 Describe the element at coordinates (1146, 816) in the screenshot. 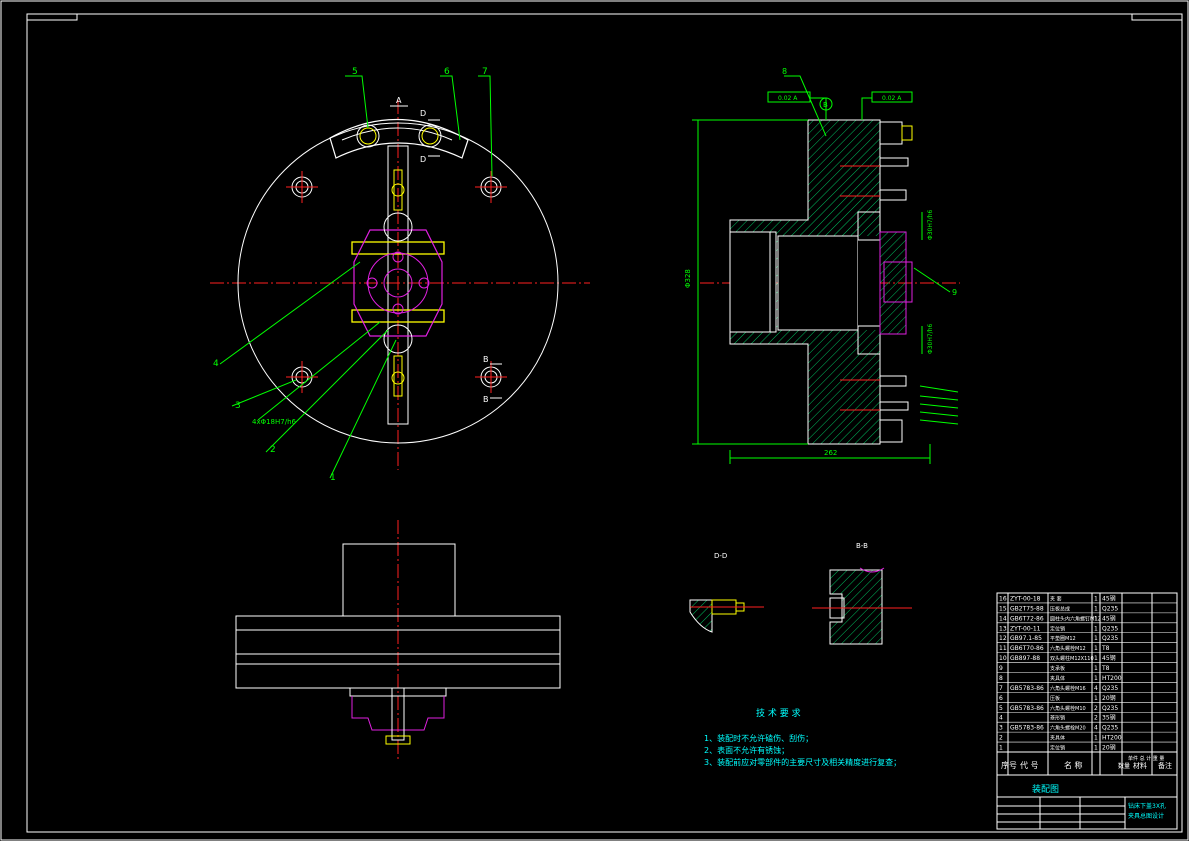

I see `tb-project-2: 夹具总图设计` at that location.